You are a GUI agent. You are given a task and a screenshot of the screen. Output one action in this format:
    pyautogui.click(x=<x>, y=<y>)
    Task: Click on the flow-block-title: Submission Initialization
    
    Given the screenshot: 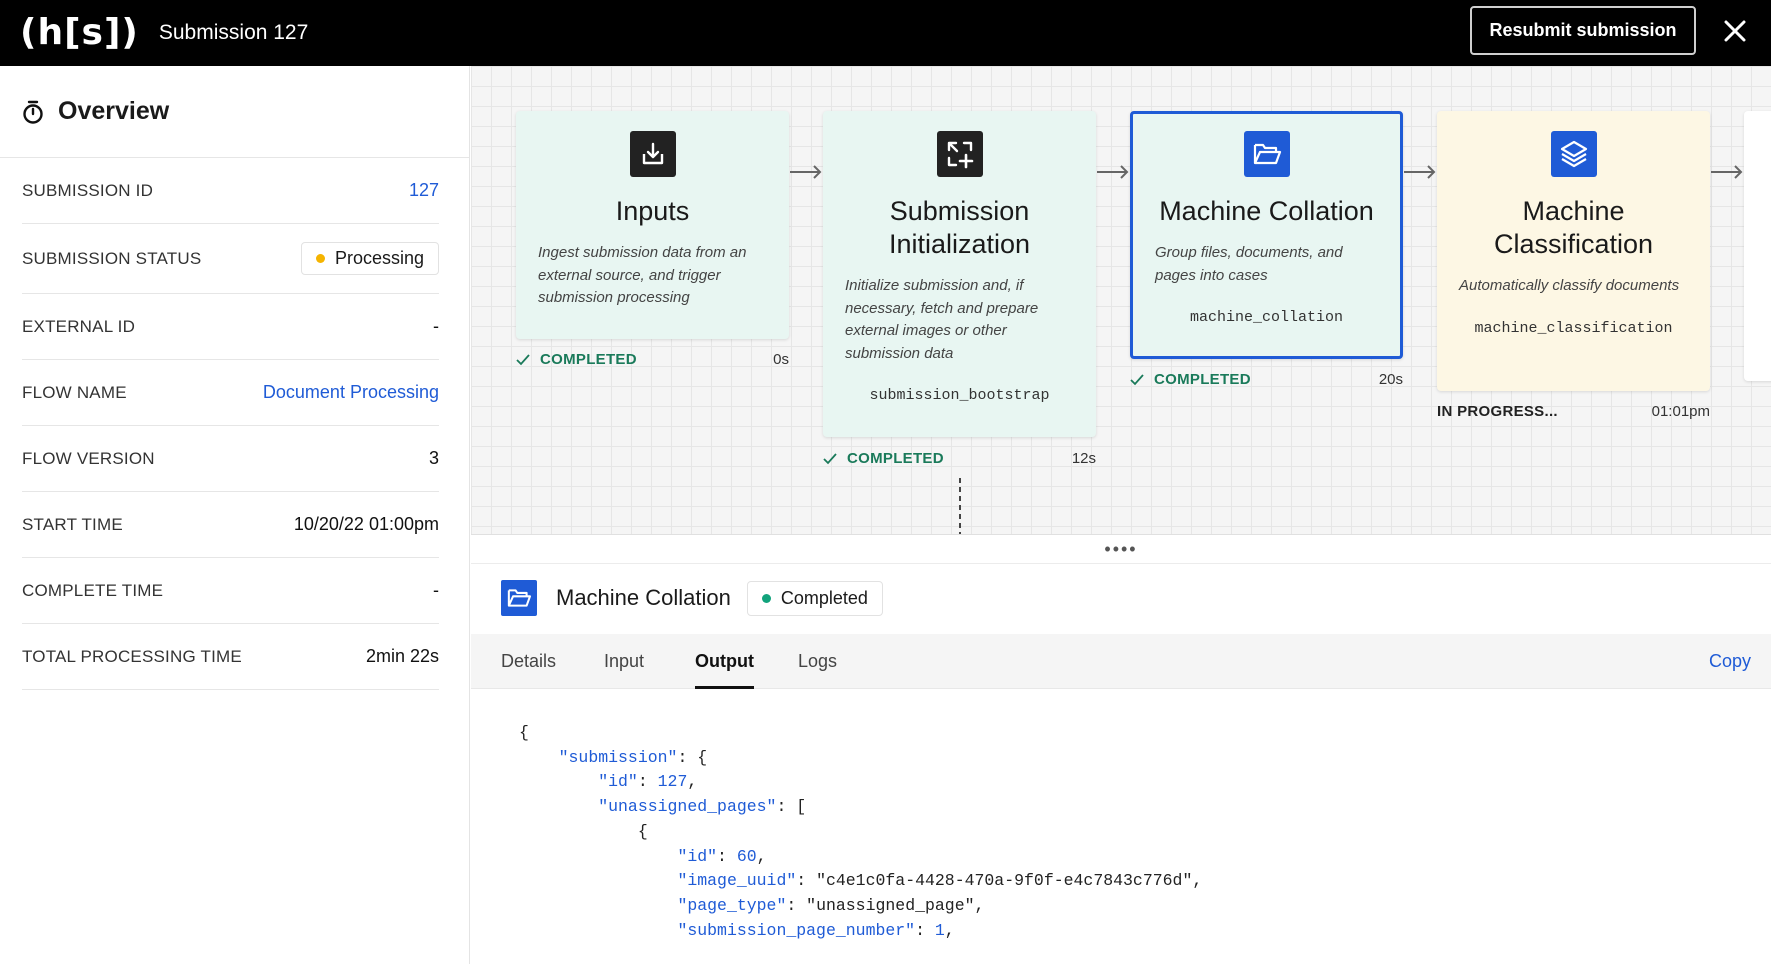 What is the action you would take?
    pyautogui.click(x=959, y=227)
    